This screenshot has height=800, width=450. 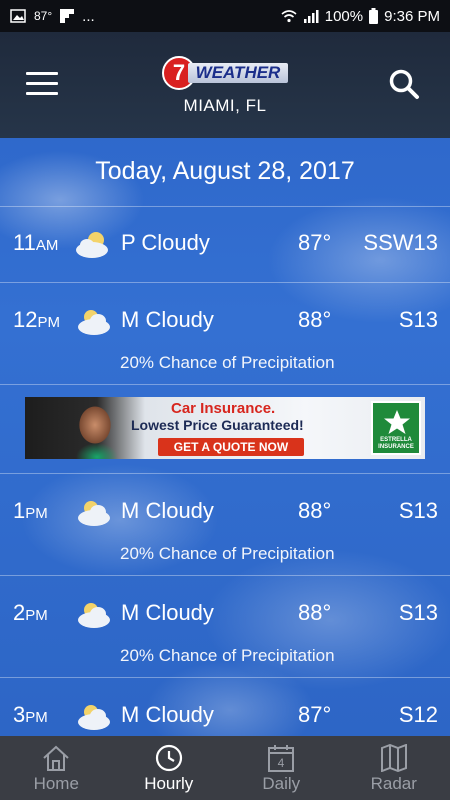 What do you see at coordinates (67, 16) in the screenshot?
I see `flipboard-icon` at bounding box center [67, 16].